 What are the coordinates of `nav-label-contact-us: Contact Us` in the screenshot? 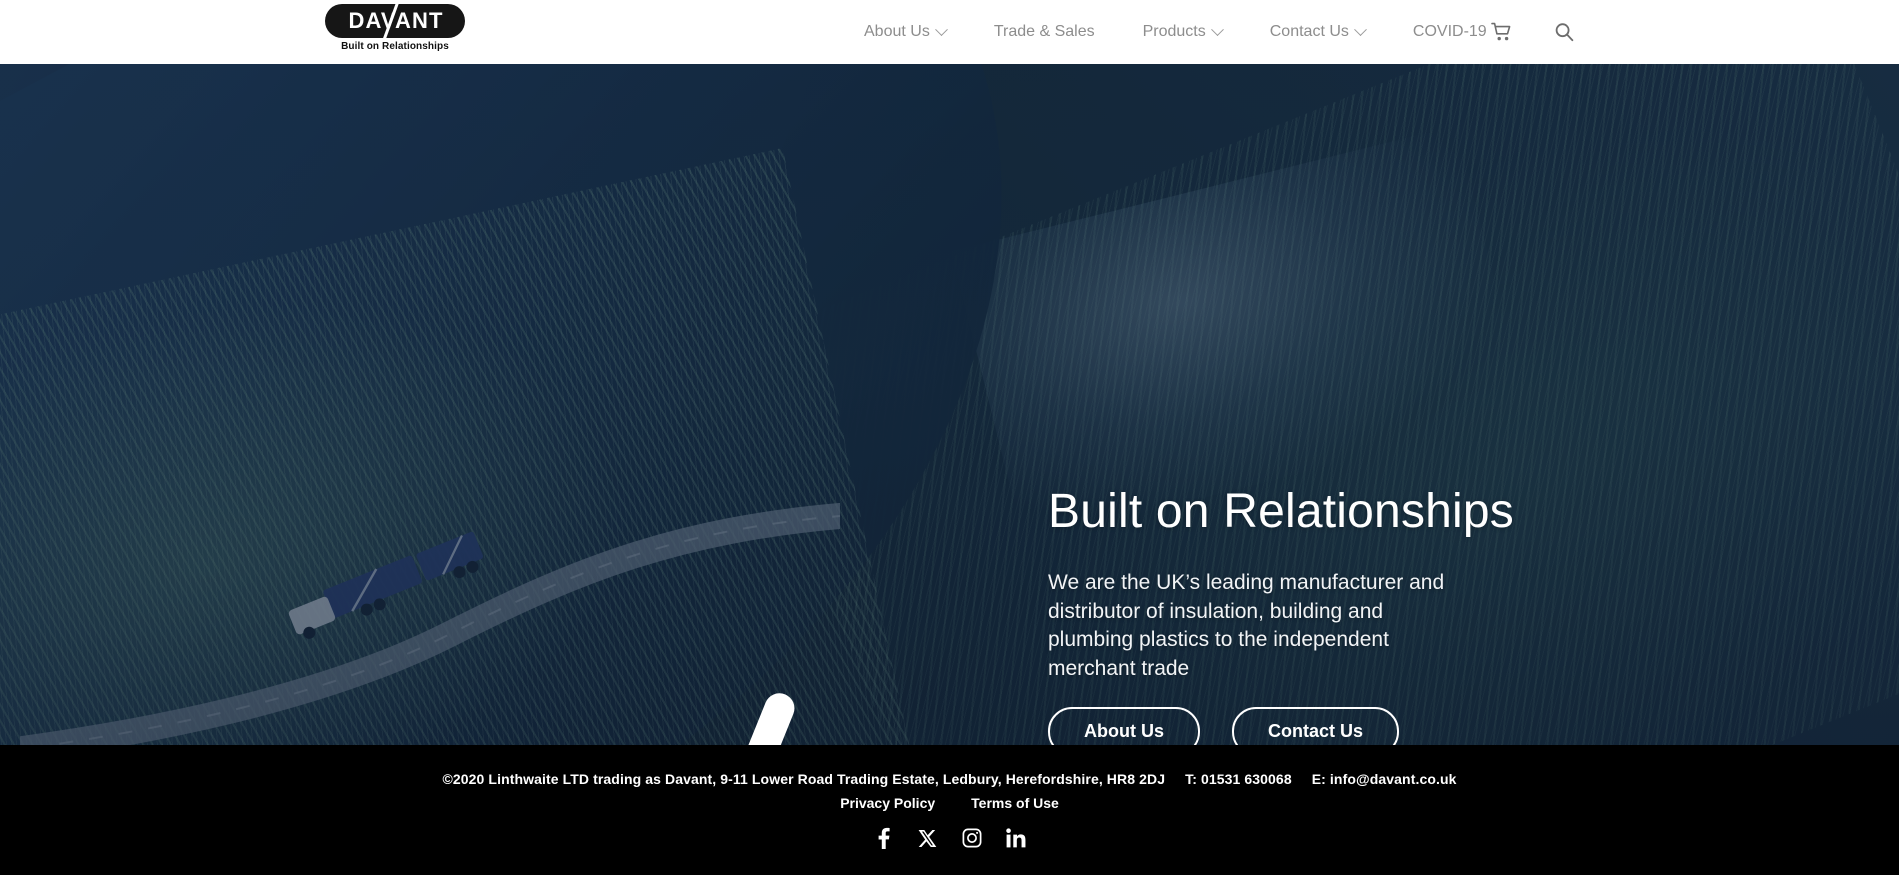 It's located at (1309, 31).